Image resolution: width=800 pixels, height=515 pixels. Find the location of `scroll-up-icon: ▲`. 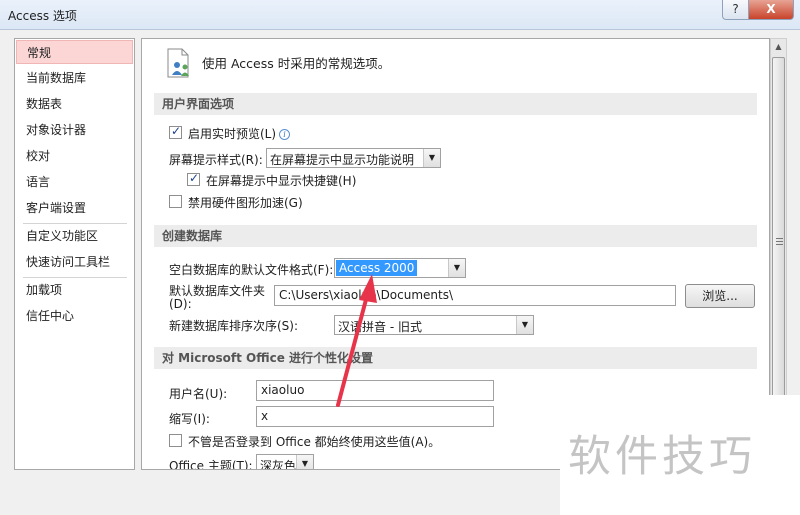

scroll-up-icon: ▲ is located at coordinates (778, 46).